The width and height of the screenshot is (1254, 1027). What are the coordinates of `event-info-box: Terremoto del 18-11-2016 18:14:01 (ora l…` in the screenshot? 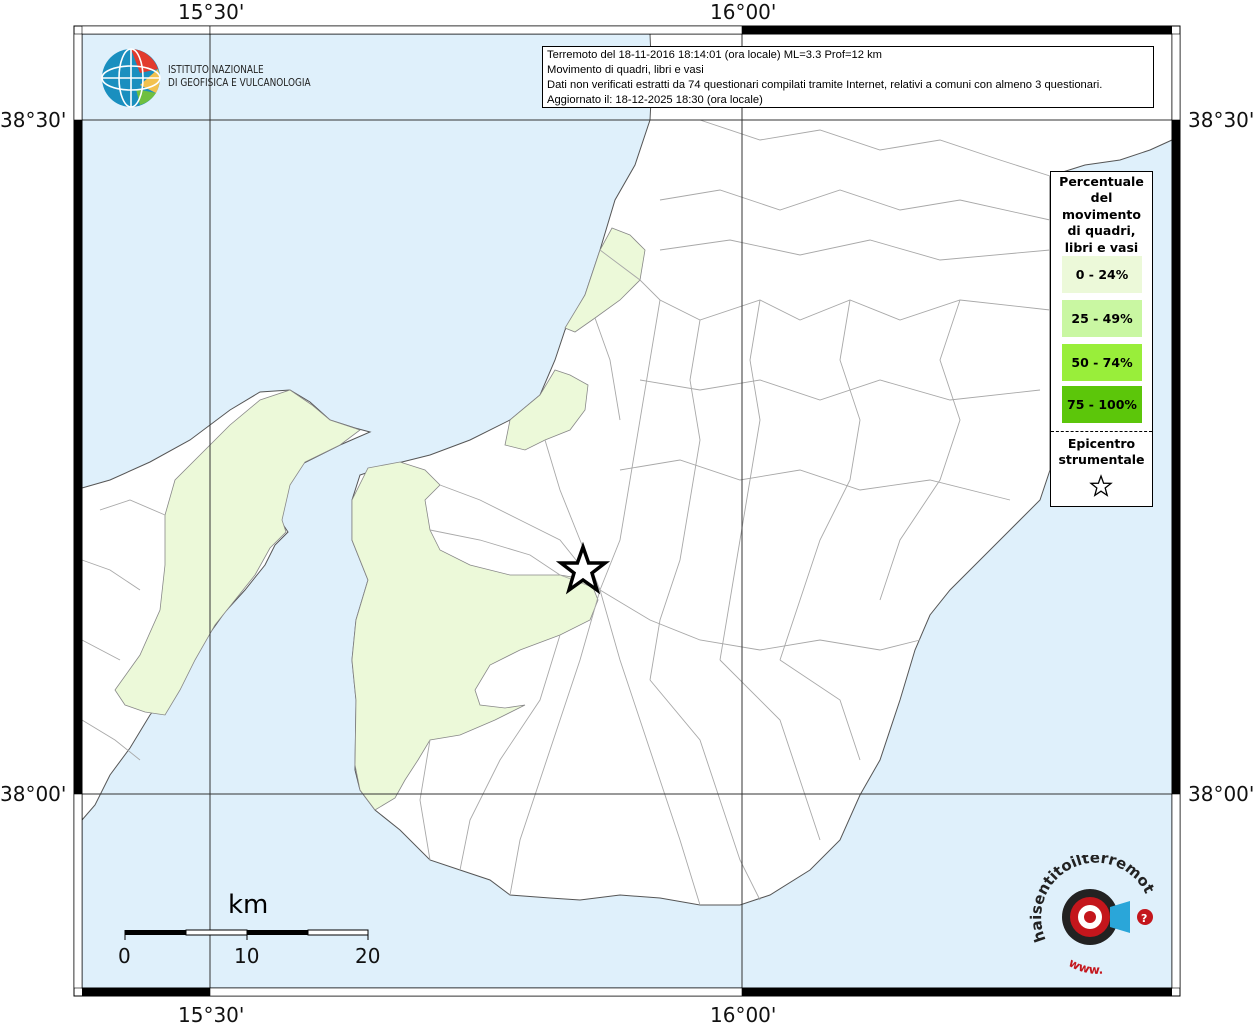 It's located at (848, 77).